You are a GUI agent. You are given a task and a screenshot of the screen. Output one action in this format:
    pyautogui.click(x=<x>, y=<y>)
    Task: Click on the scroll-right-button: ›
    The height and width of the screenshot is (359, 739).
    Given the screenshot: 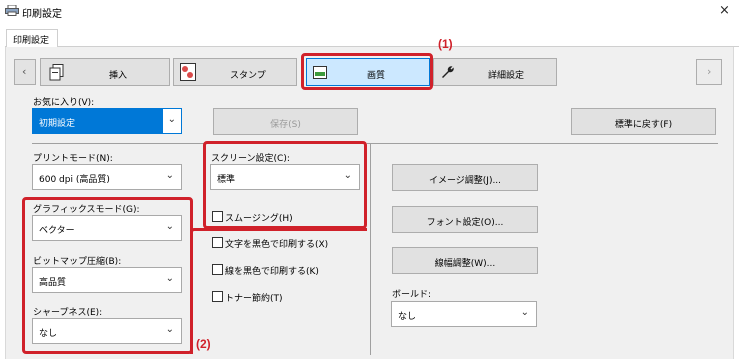 What is the action you would take?
    pyautogui.click(x=709, y=72)
    